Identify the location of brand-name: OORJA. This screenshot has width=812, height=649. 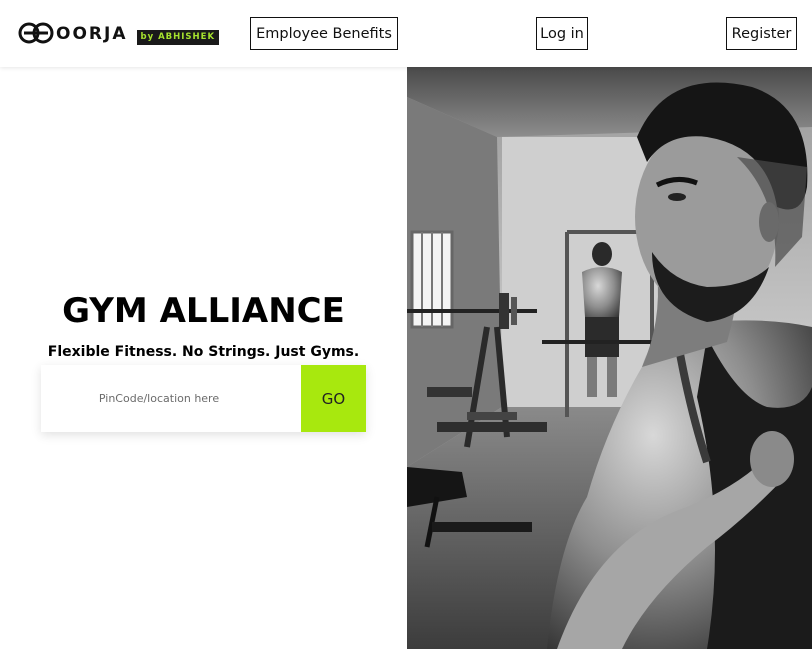
(92, 33).